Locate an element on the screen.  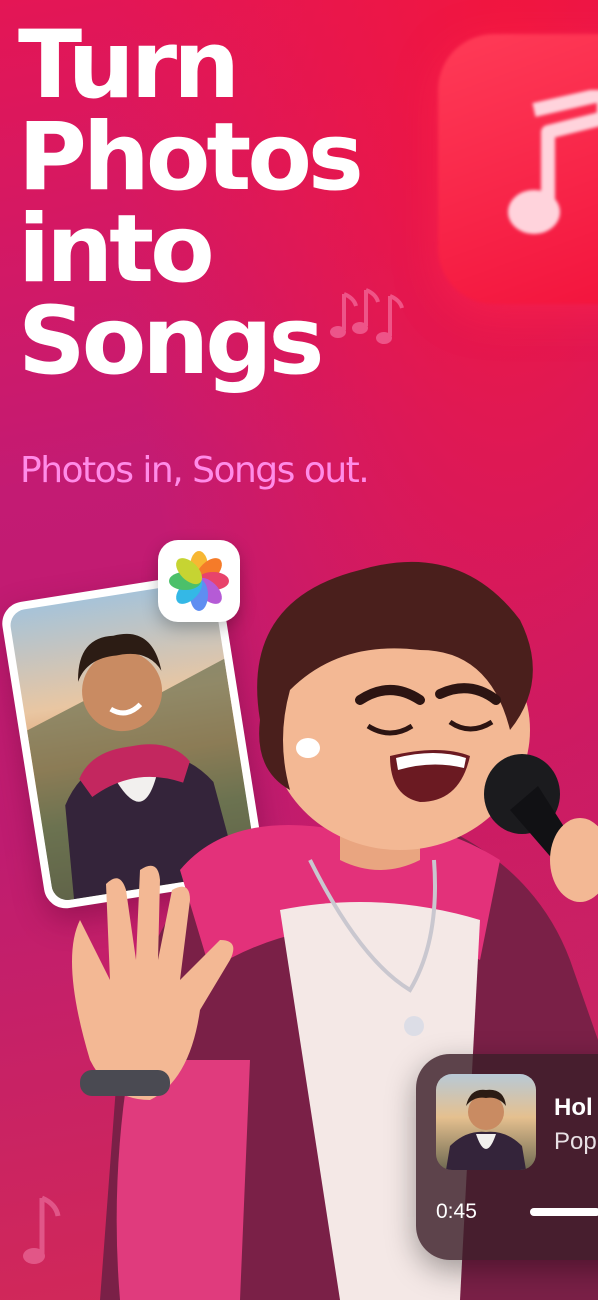
album-art is located at coordinates (486, 1122).